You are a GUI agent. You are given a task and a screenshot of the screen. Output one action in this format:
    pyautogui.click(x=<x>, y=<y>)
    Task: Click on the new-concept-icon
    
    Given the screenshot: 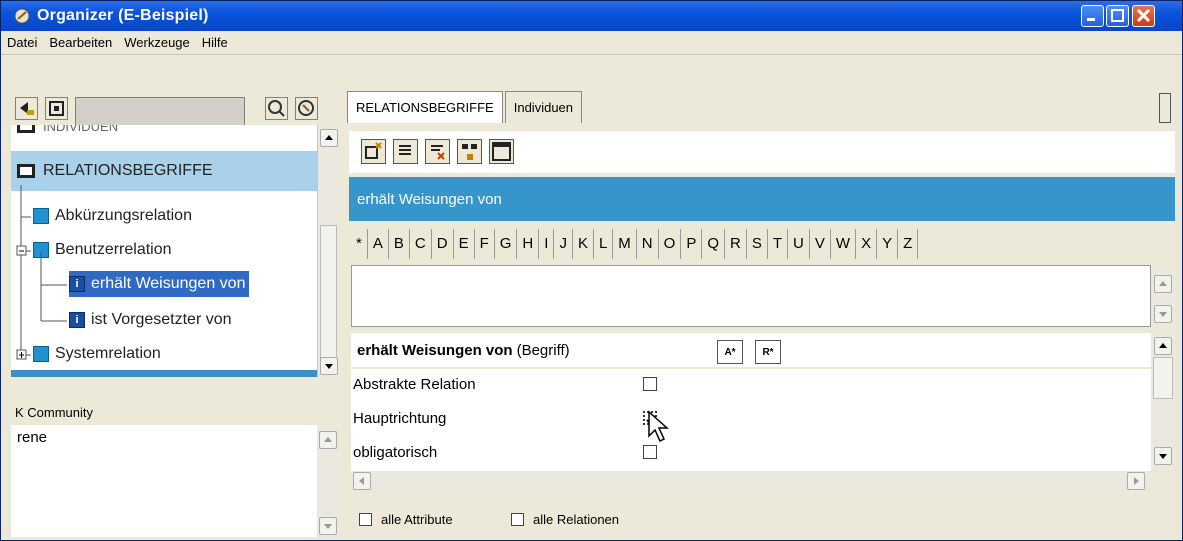 What is the action you would take?
    pyautogui.click(x=373, y=151)
    